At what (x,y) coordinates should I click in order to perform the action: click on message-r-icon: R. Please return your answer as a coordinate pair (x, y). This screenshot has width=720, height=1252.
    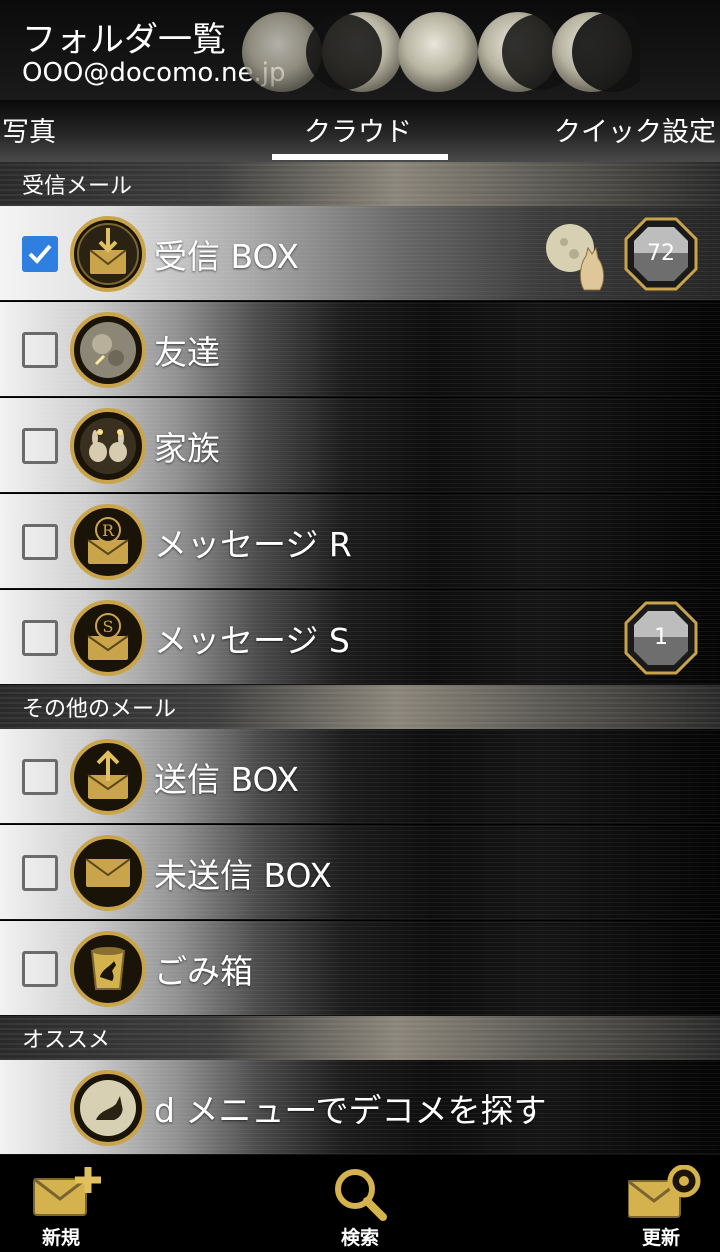
    Looking at the image, I should click on (108, 542).